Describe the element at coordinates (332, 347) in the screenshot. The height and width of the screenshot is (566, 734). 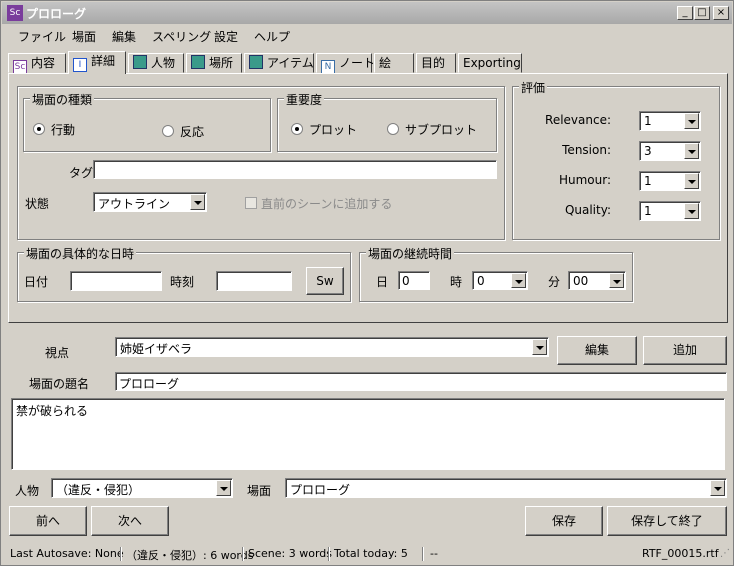
I see `viewpoint-select: 姉姫イザベラ` at that location.